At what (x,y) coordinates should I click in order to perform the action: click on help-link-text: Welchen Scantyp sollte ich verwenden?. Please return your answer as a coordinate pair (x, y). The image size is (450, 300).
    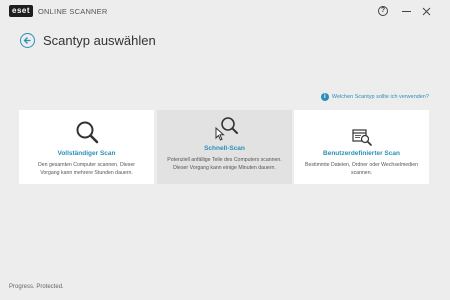
    Looking at the image, I should click on (380, 97).